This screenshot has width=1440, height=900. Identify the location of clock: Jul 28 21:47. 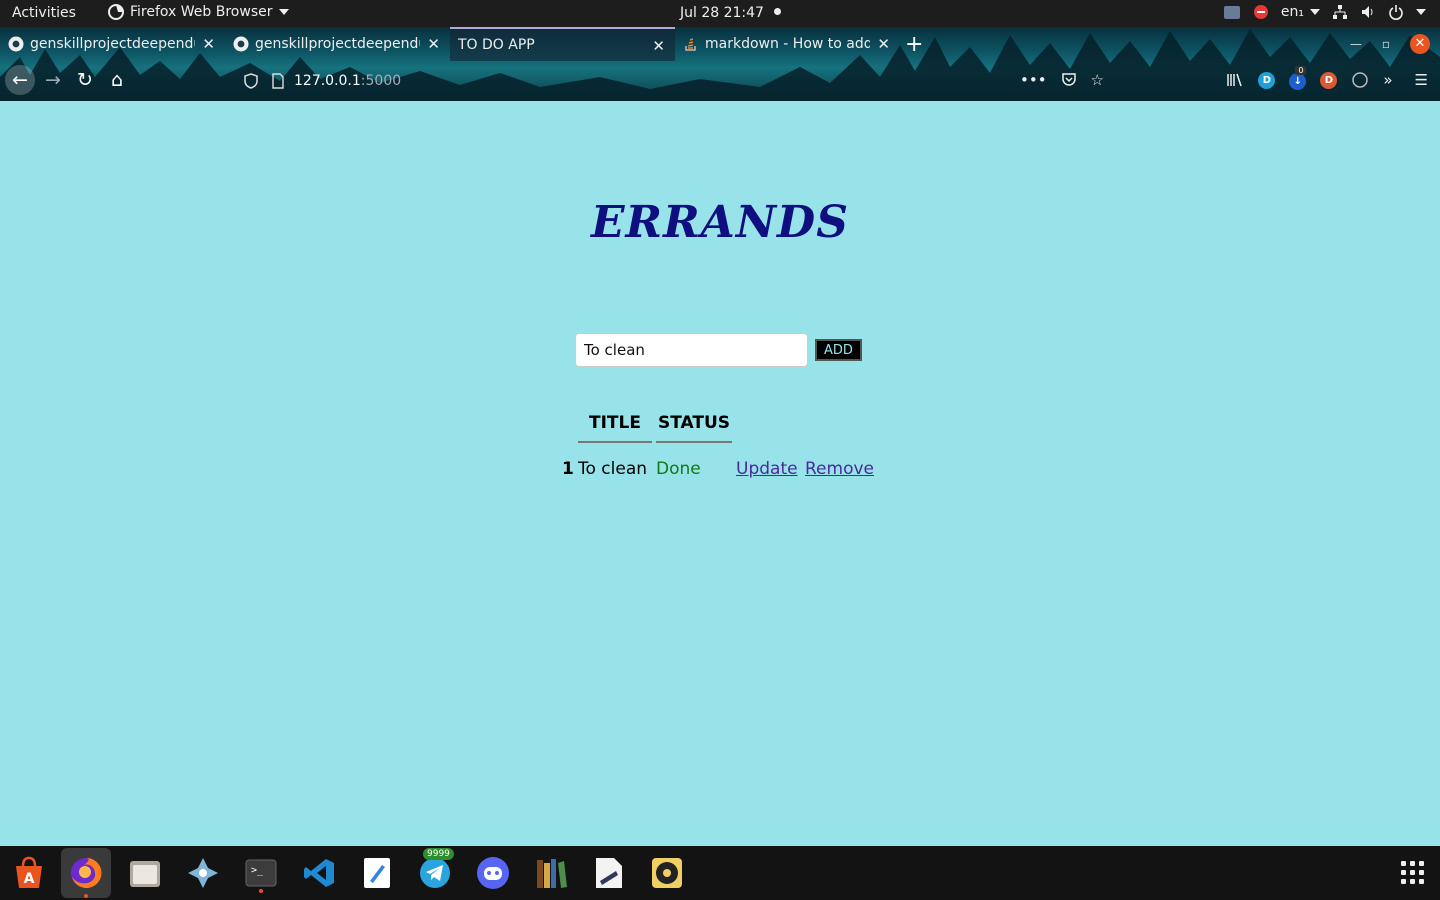
(722, 13).